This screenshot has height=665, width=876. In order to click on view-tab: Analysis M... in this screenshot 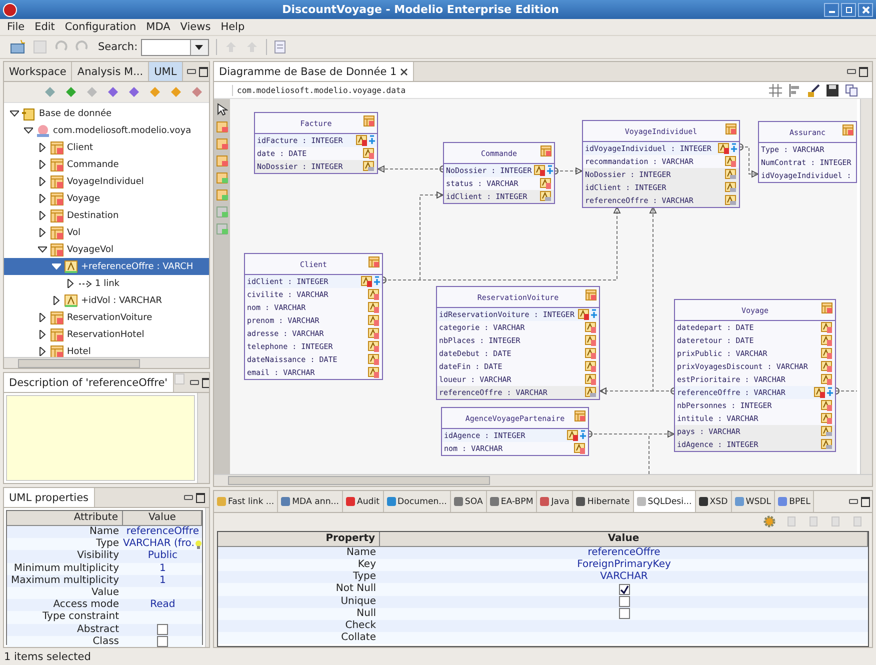, I will do `click(111, 71)`.